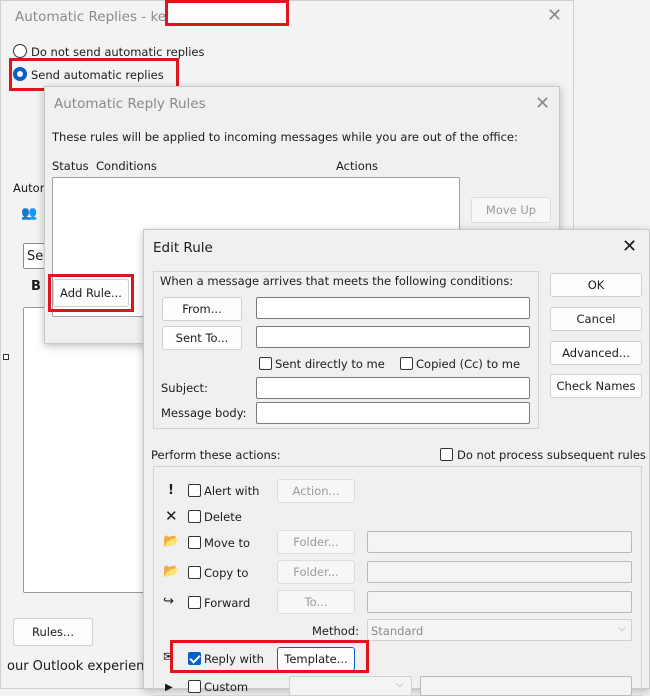 This screenshot has height=696, width=650. Describe the element at coordinates (511, 210) in the screenshot. I see `move-up-button: Move Up` at that location.